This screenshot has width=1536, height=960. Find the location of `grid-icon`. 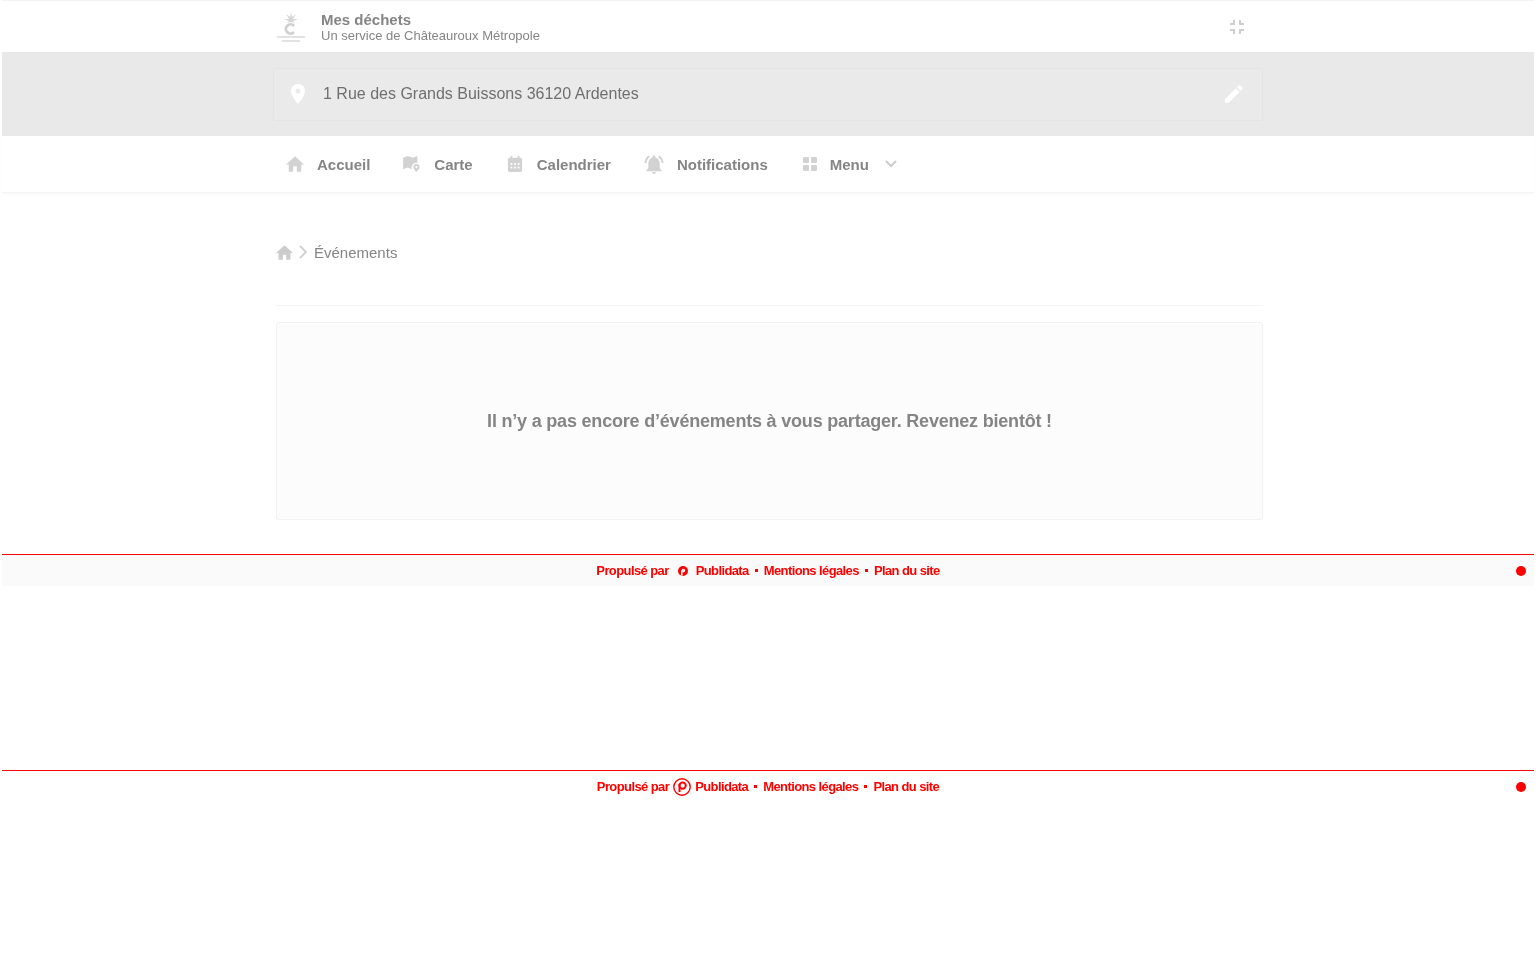

grid-icon is located at coordinates (809, 164).